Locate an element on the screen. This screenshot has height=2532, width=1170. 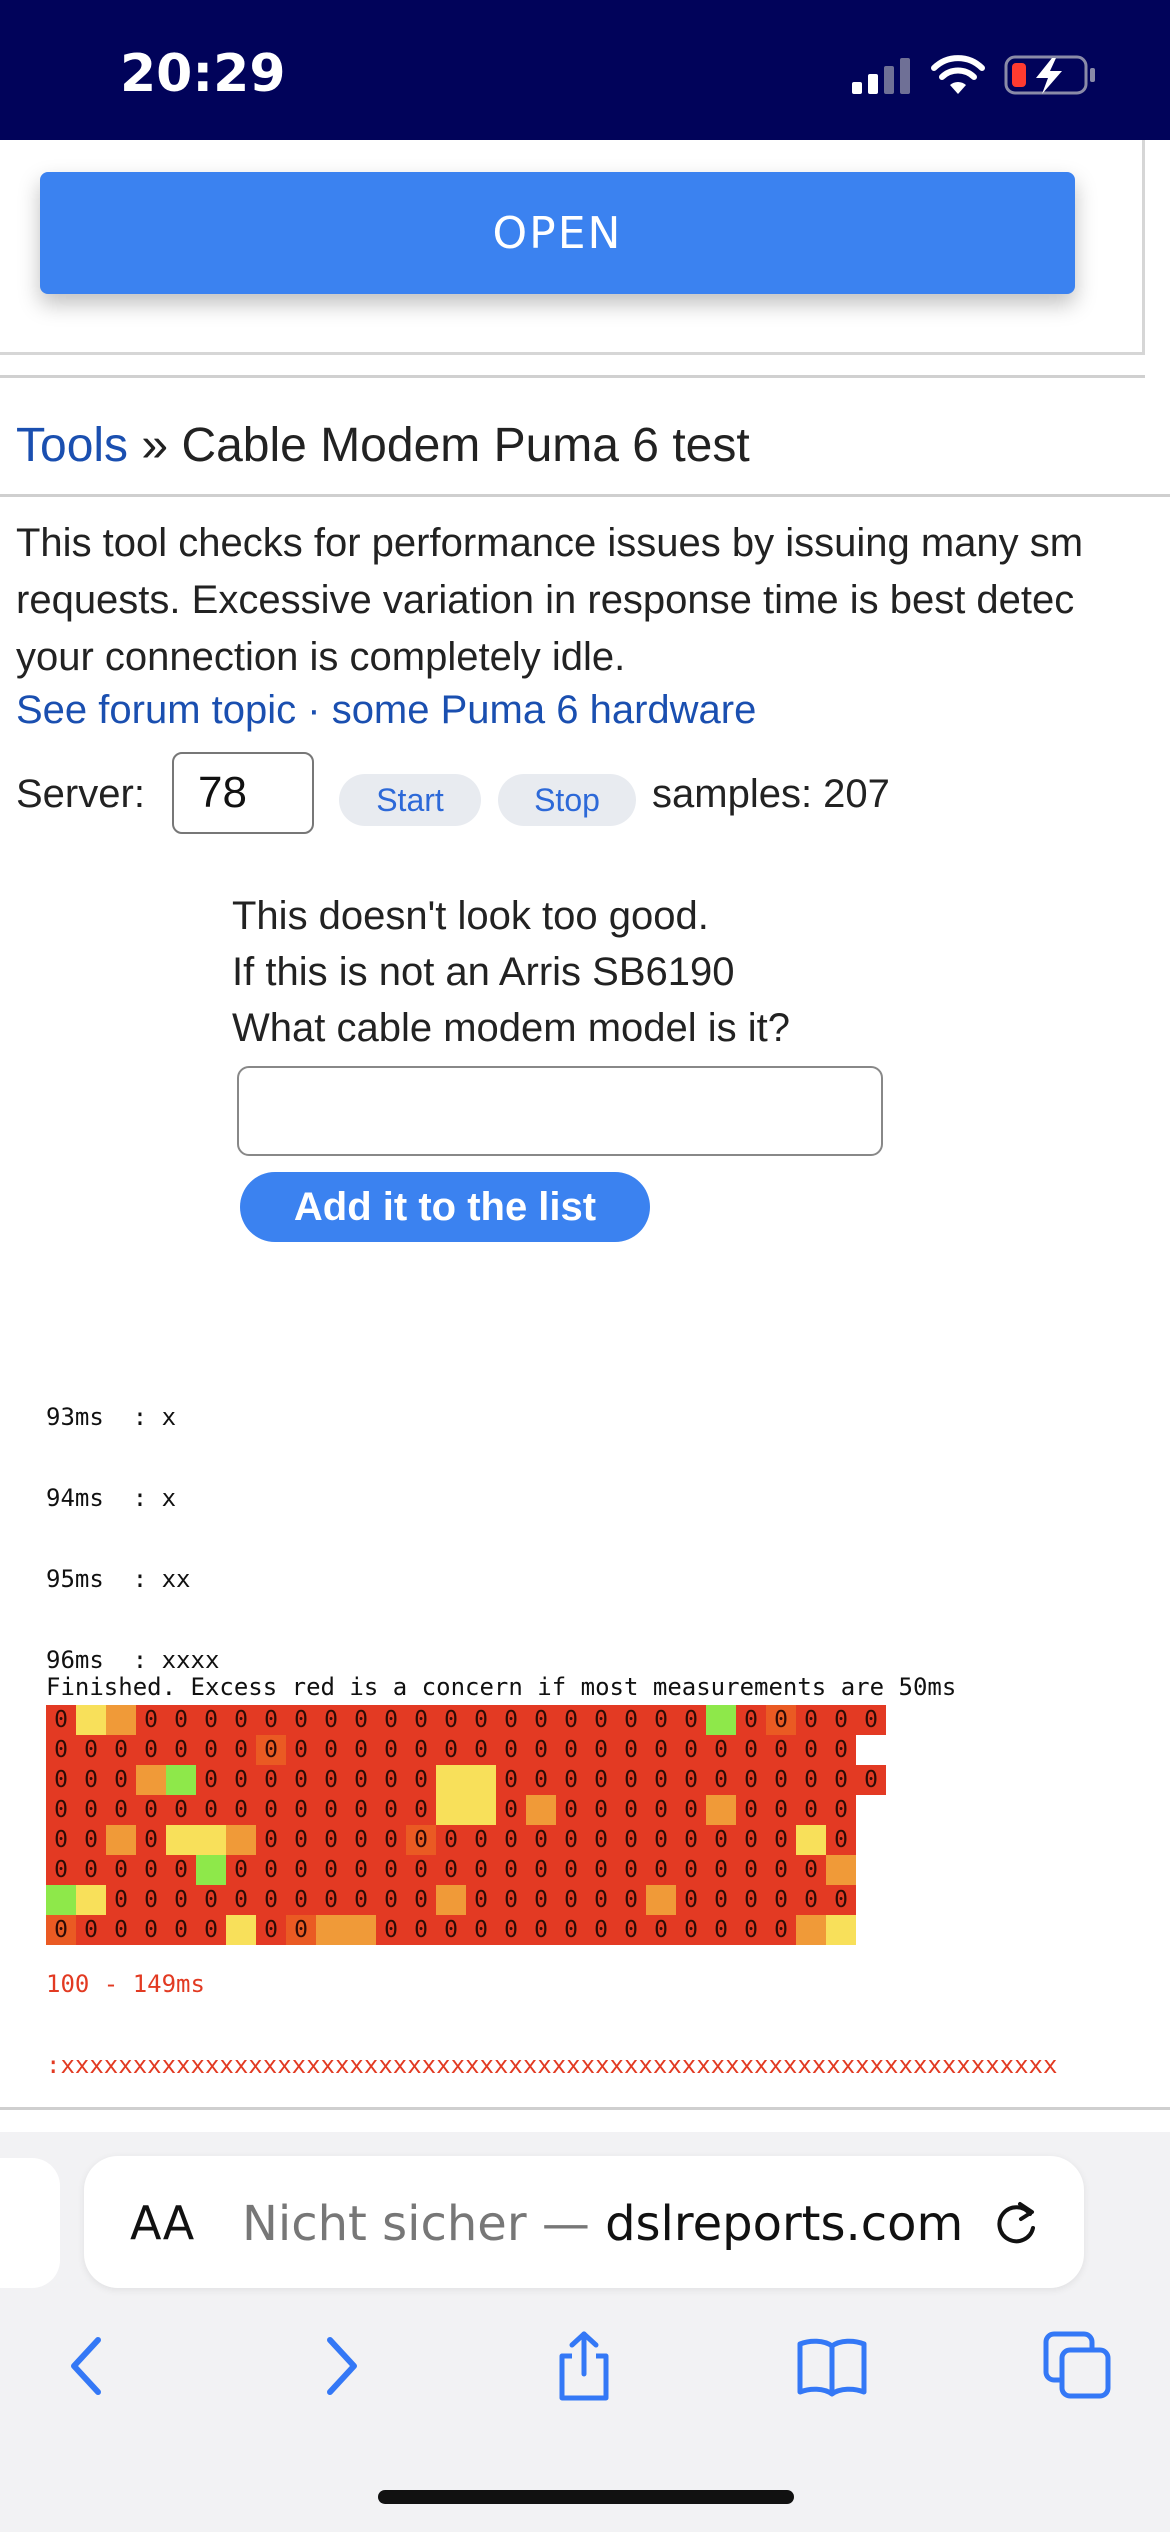
tabs-icon is located at coordinates (1078, 2366).